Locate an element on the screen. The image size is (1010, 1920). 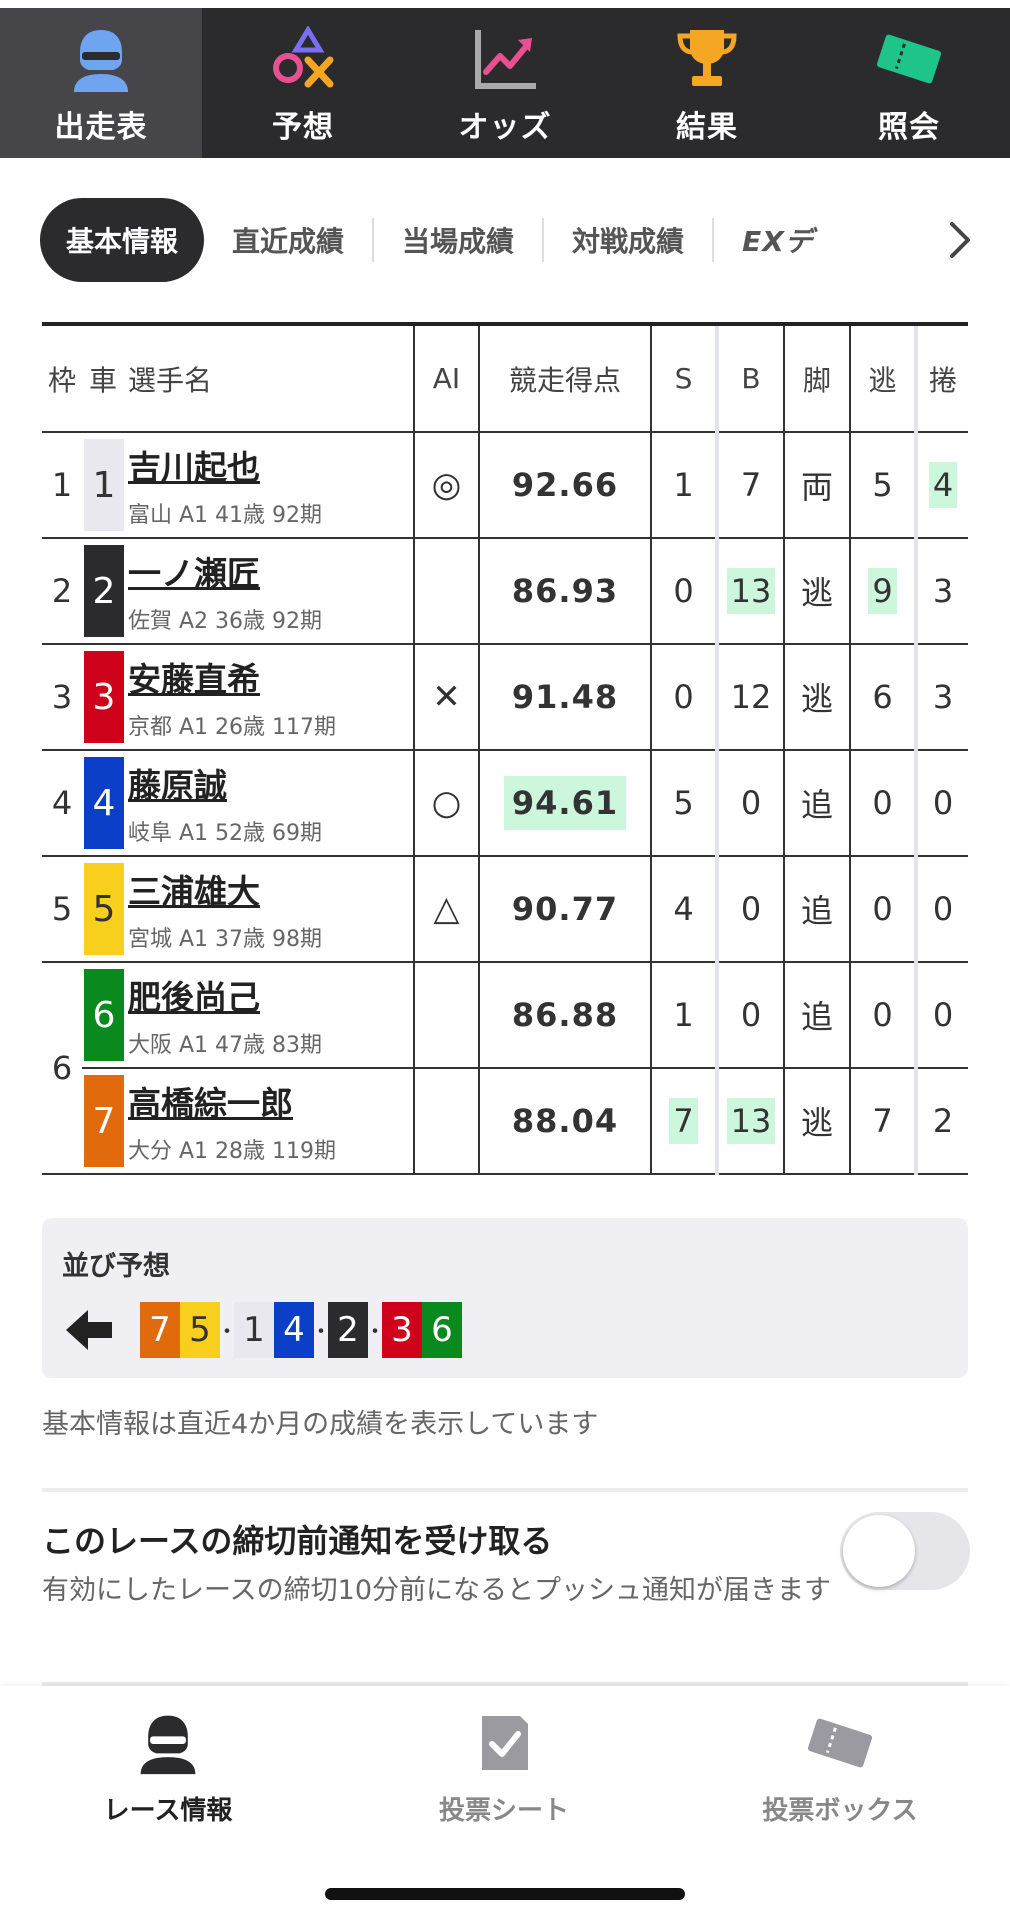
line-car-badge: 2 is located at coordinates (348, 1330).